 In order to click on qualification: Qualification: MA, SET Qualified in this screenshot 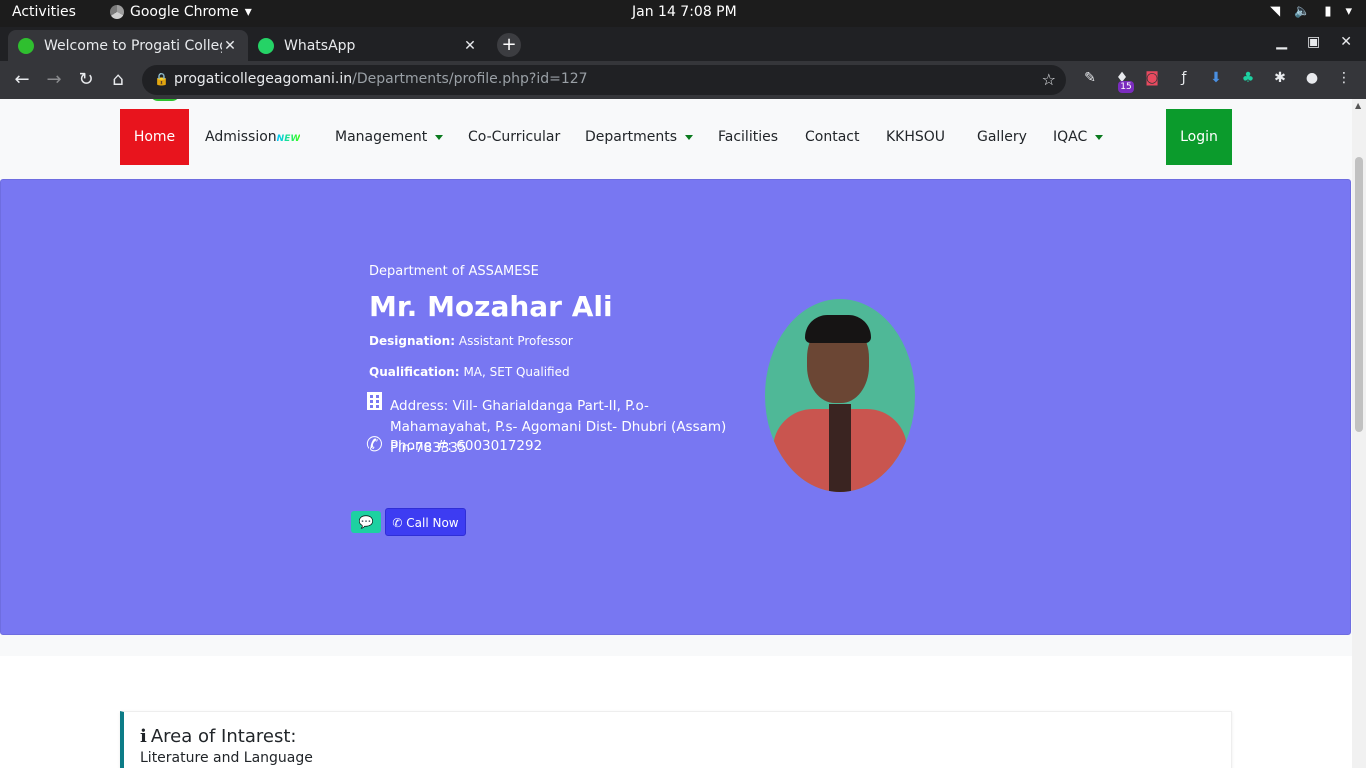, I will do `click(469, 372)`.